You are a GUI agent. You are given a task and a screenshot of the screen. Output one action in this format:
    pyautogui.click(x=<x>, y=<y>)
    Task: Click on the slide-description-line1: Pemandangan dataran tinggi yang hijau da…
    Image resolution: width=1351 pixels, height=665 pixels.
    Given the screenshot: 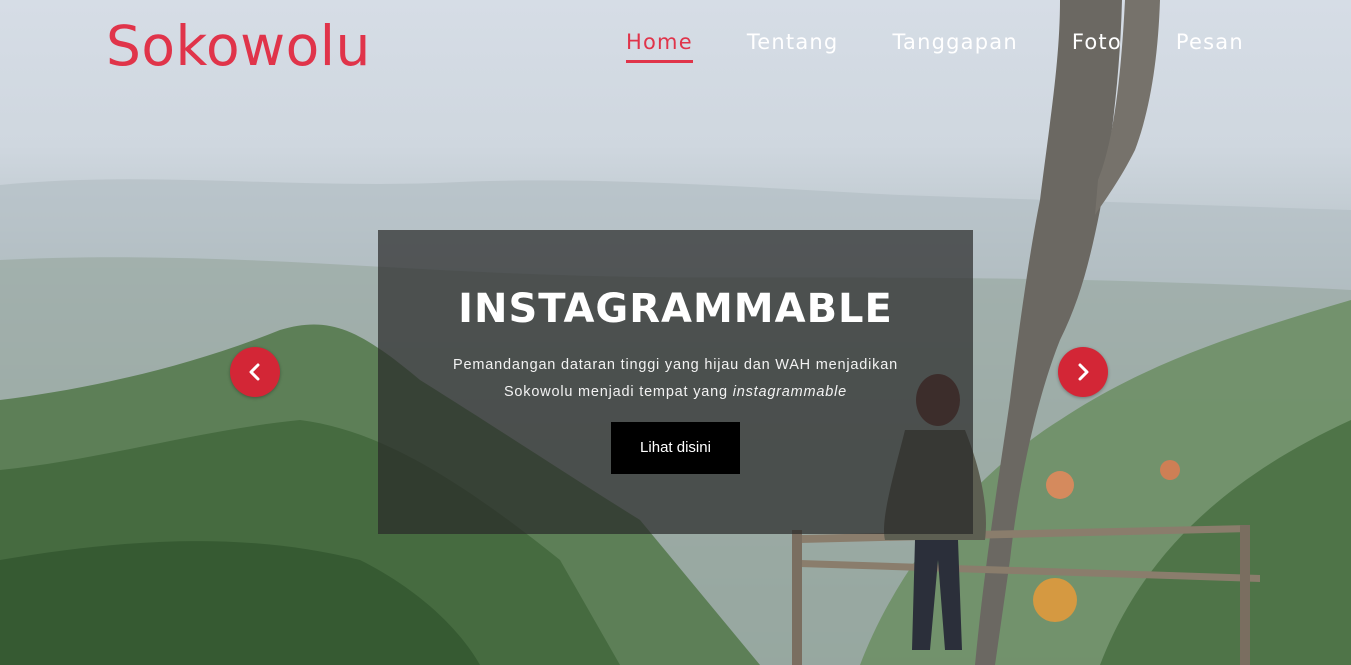 What is the action you would take?
    pyautogui.click(x=675, y=365)
    